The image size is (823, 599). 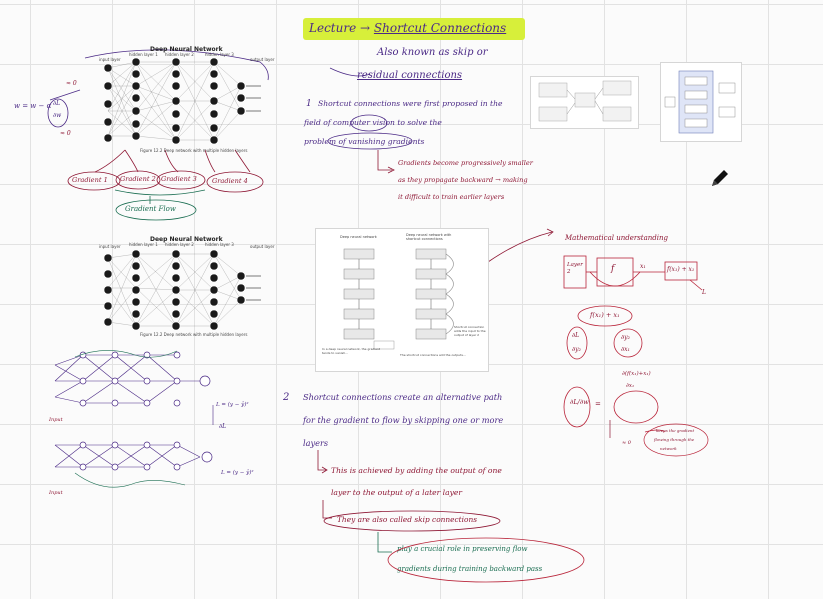 What do you see at coordinates (630, 386) in the screenshot?
I see `math-partial-den: ∂x₁` at bounding box center [630, 386].